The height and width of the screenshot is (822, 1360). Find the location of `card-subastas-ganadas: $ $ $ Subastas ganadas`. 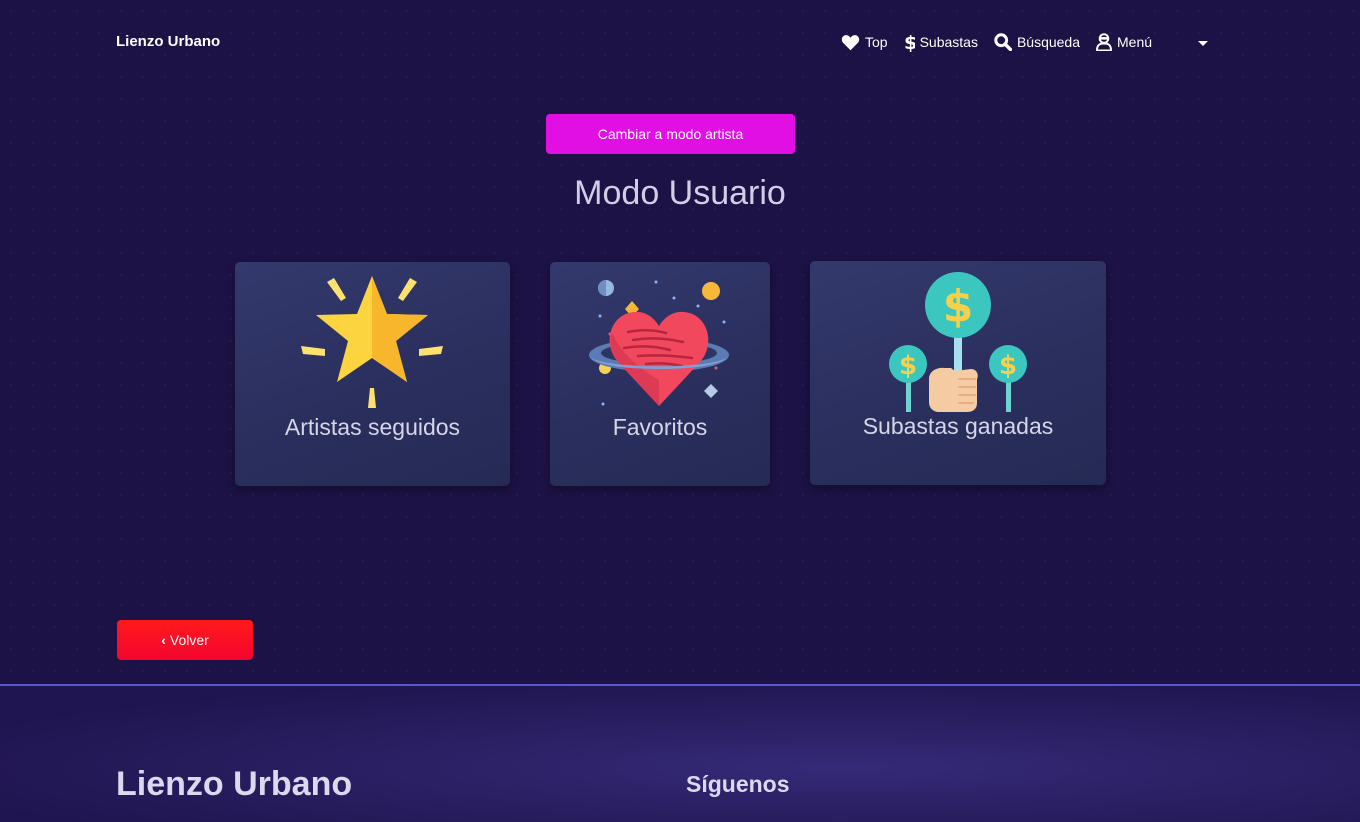

card-subastas-ganadas: $ $ $ Subastas ganadas is located at coordinates (958, 373).